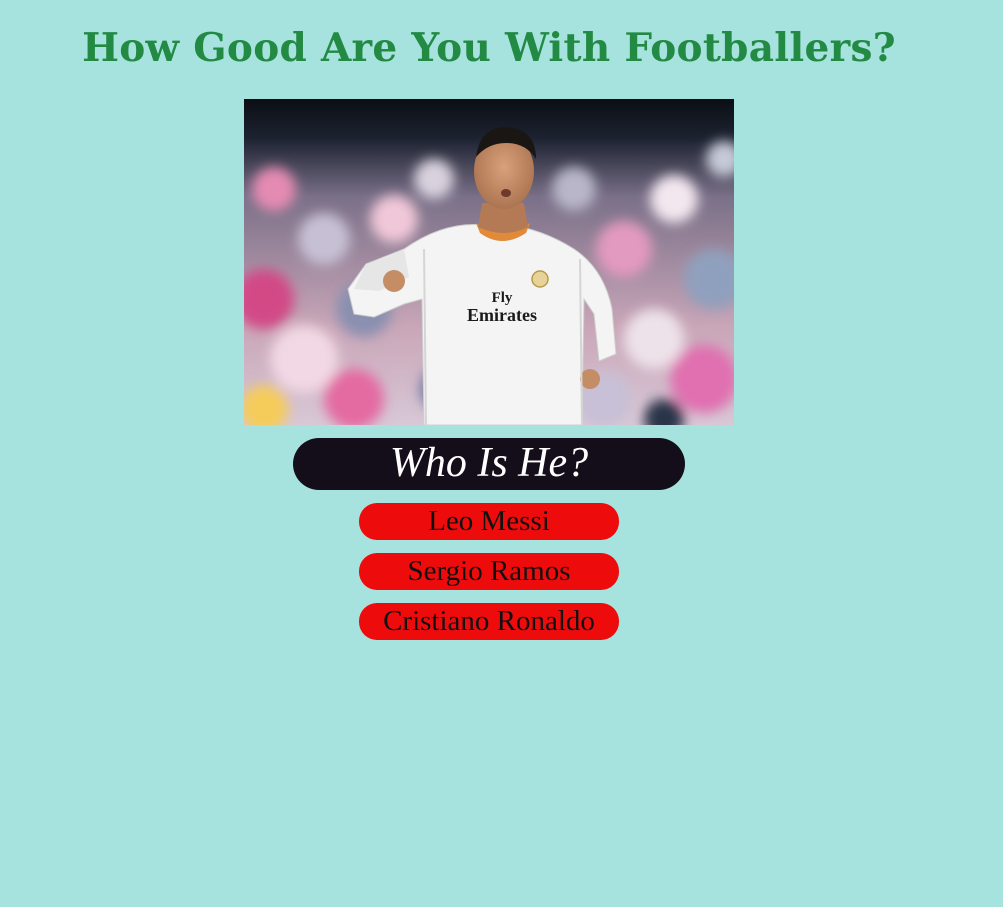 This screenshot has height=907, width=1003. Describe the element at coordinates (502, 298) in the screenshot. I see `jersey-sponsor-line1: Fly` at that location.